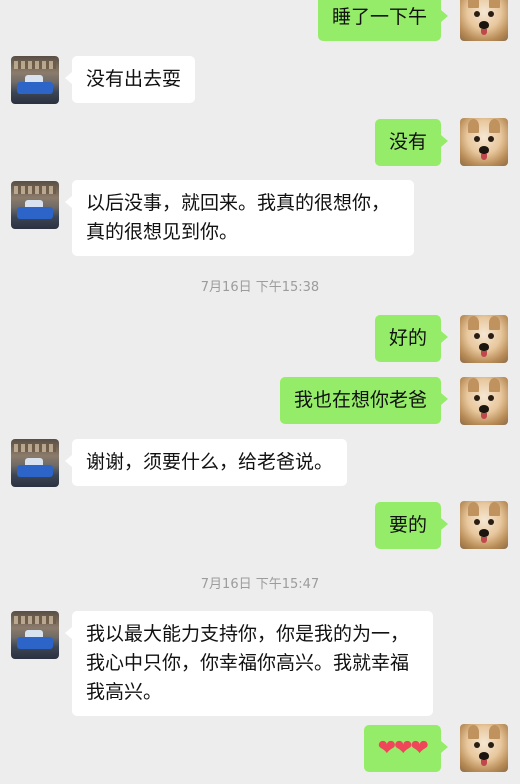  I want to click on message-bubble-outgoing: 要的, so click(411, 525).